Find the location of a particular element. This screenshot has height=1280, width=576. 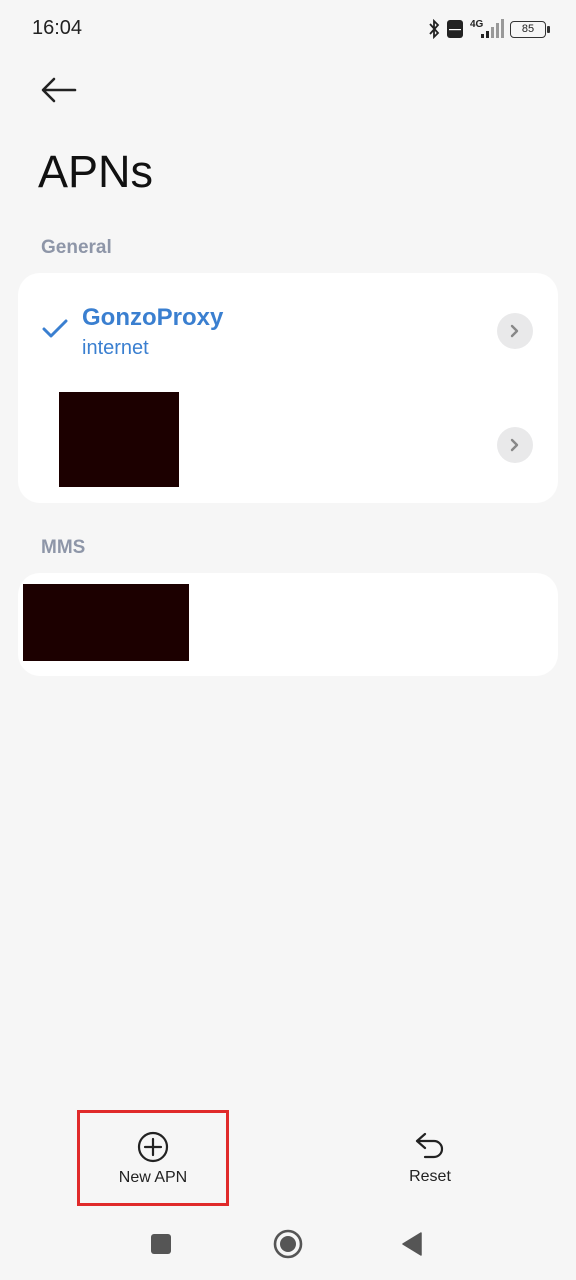

status-bar: 16:04 4G 85 is located at coordinates (288, 29).